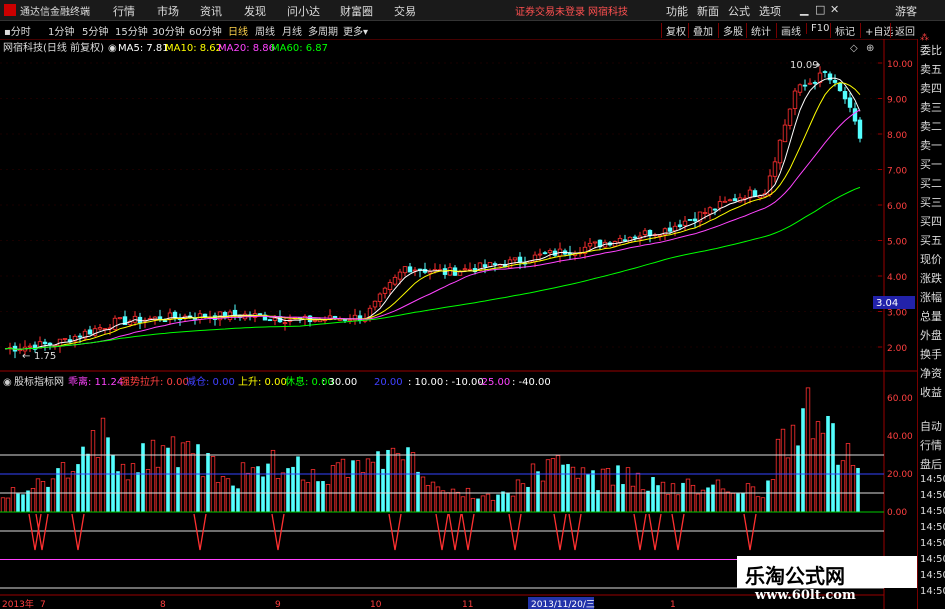  Describe the element at coordinates (931, 373) in the screenshot. I see `panel-label: 净资` at that location.